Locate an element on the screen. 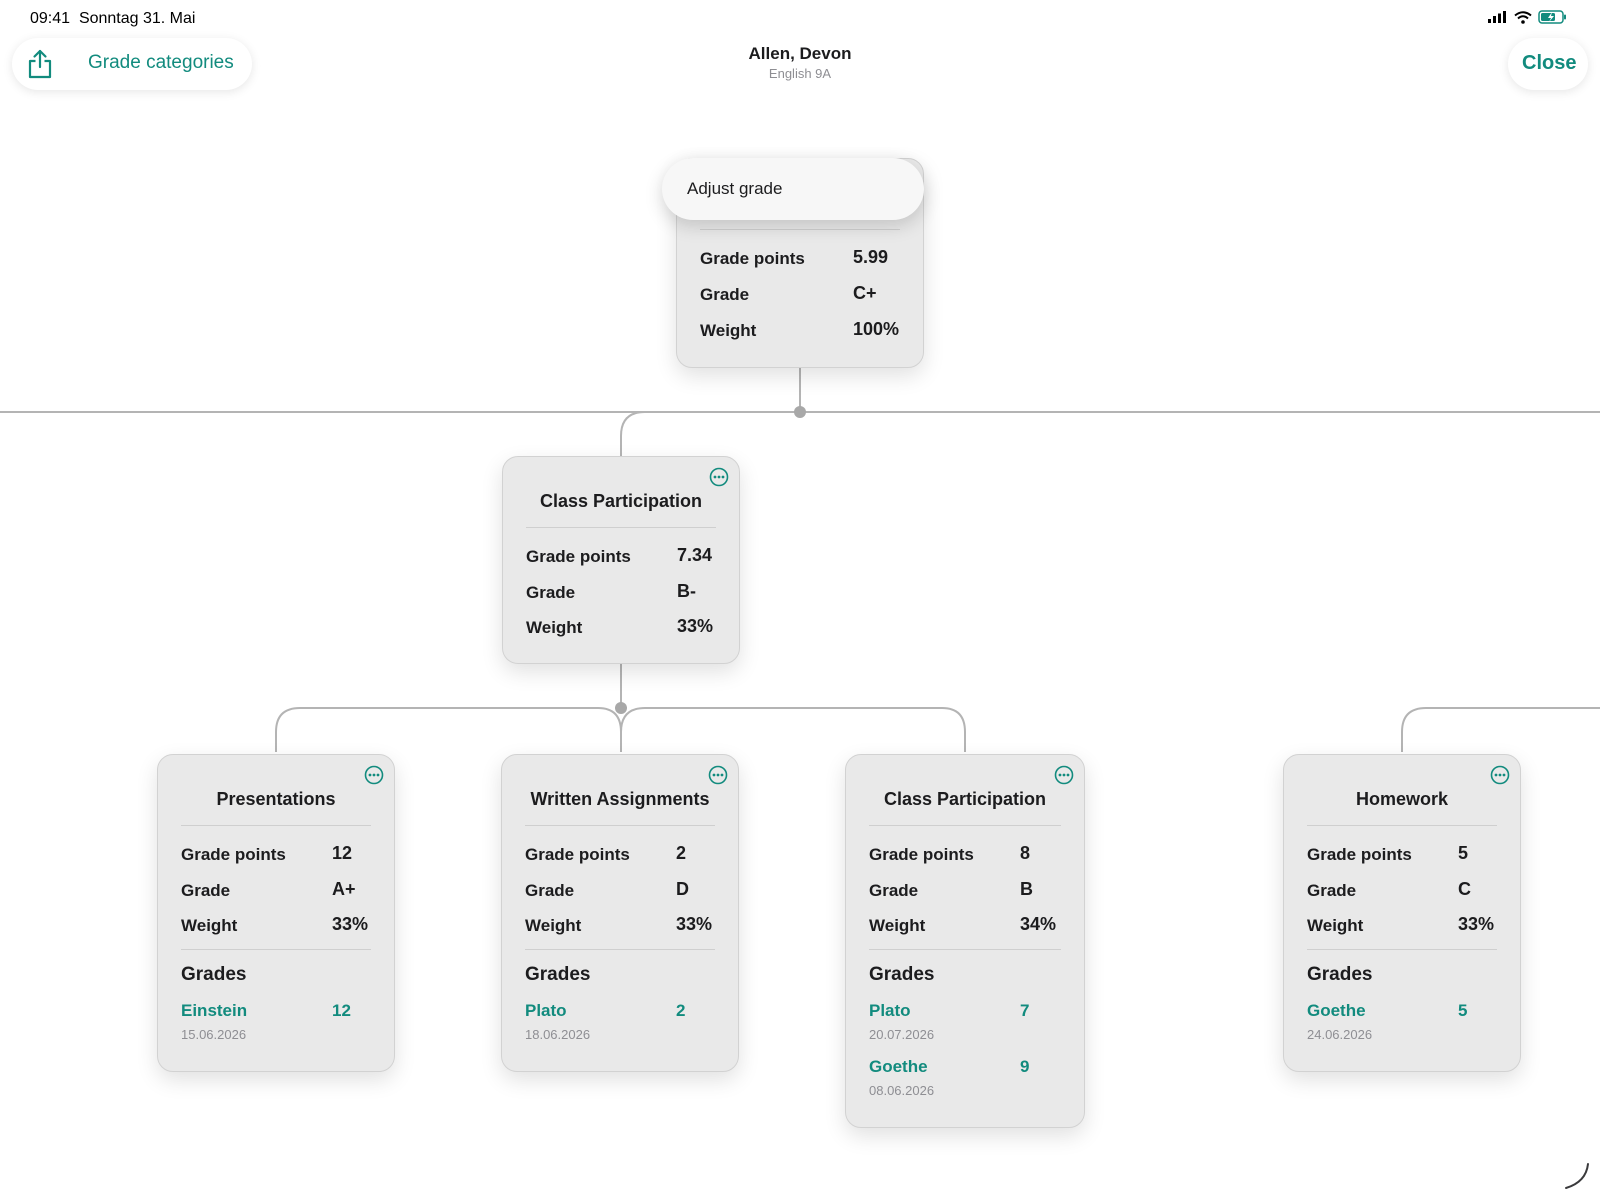  grade-entry-date: 18.06.2026 is located at coordinates (558, 1034).